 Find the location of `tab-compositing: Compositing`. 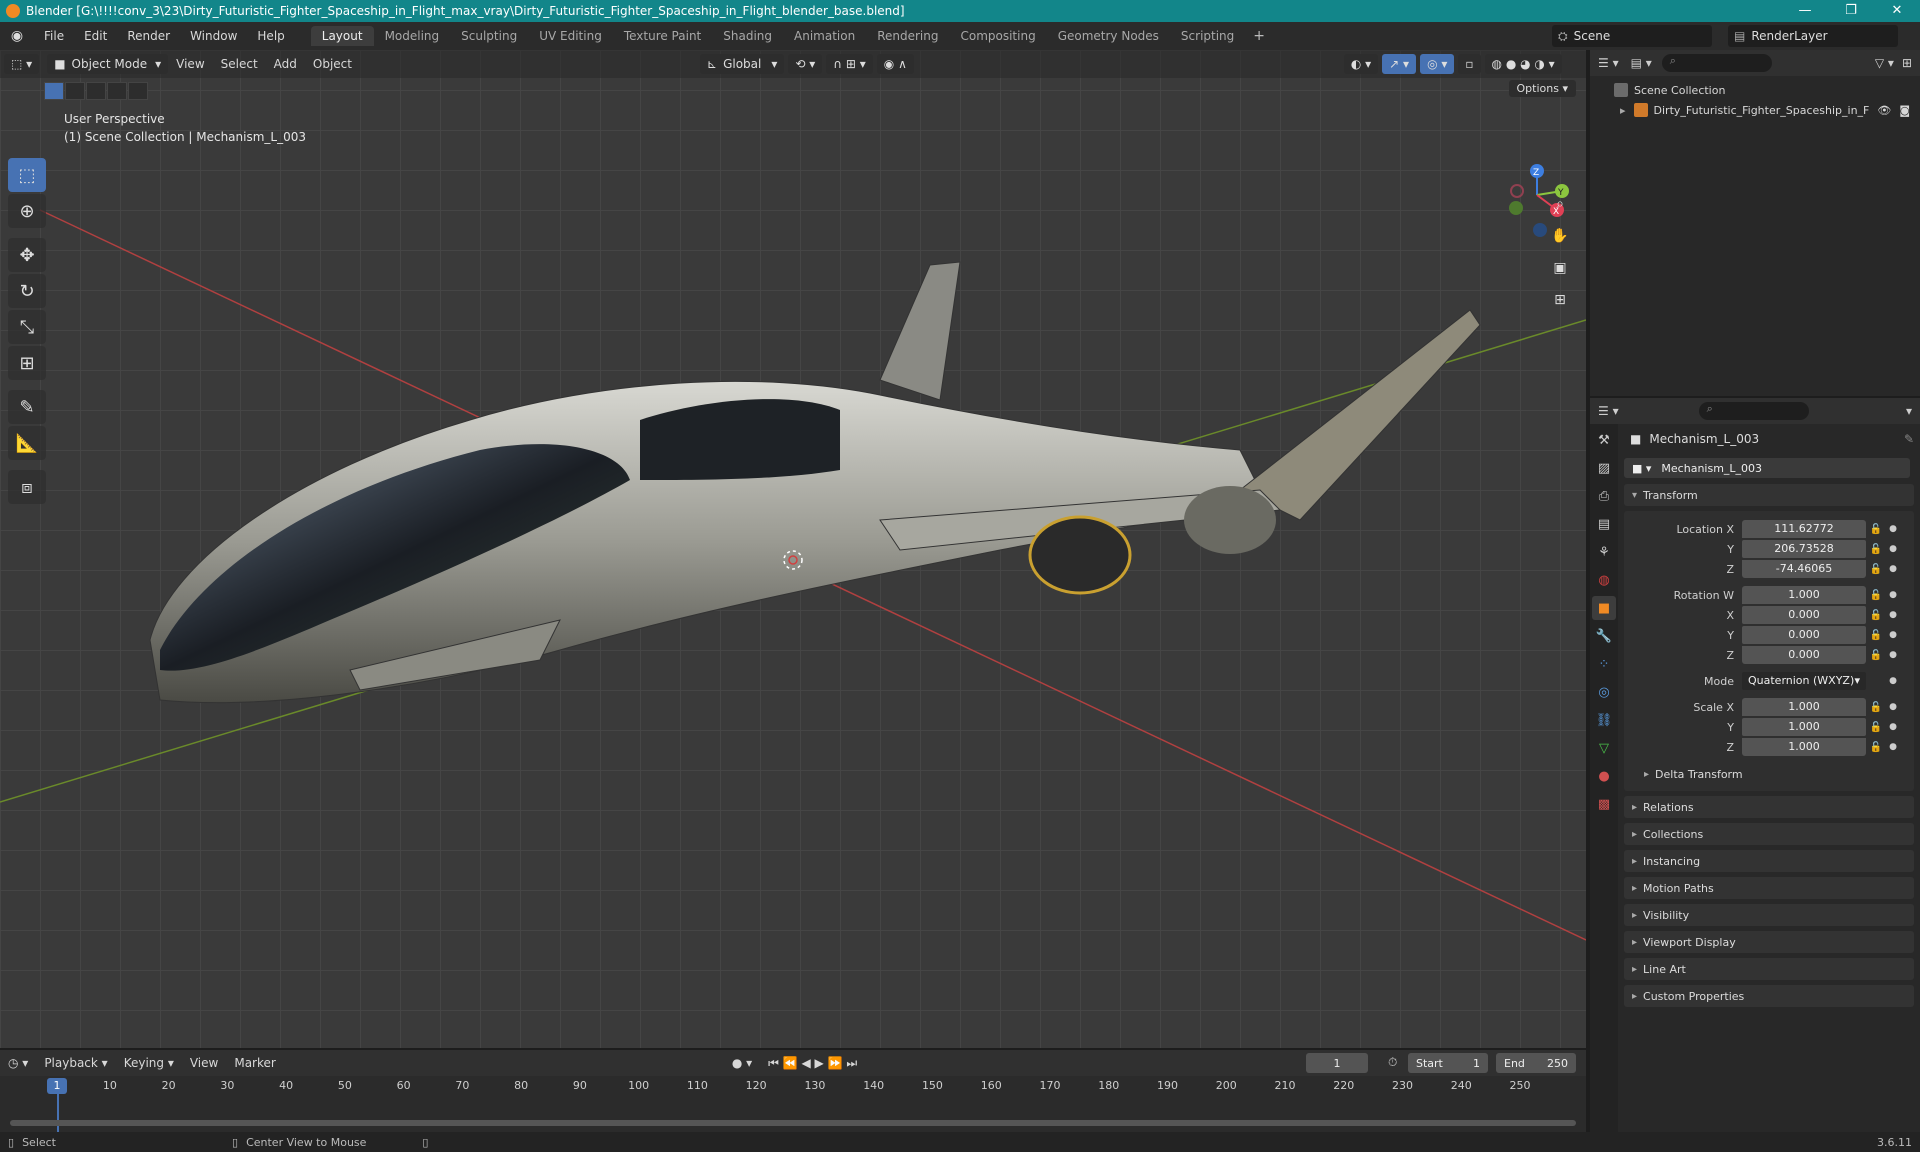

tab-compositing: Compositing is located at coordinates (997, 36).